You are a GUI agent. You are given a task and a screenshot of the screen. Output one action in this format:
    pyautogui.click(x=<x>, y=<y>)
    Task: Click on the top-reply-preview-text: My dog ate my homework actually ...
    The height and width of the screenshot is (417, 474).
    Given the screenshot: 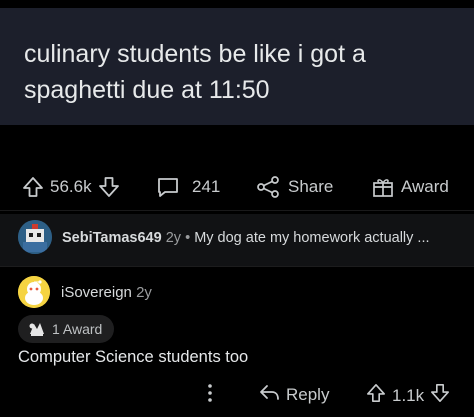 What is the action you would take?
    pyautogui.click(x=312, y=238)
    